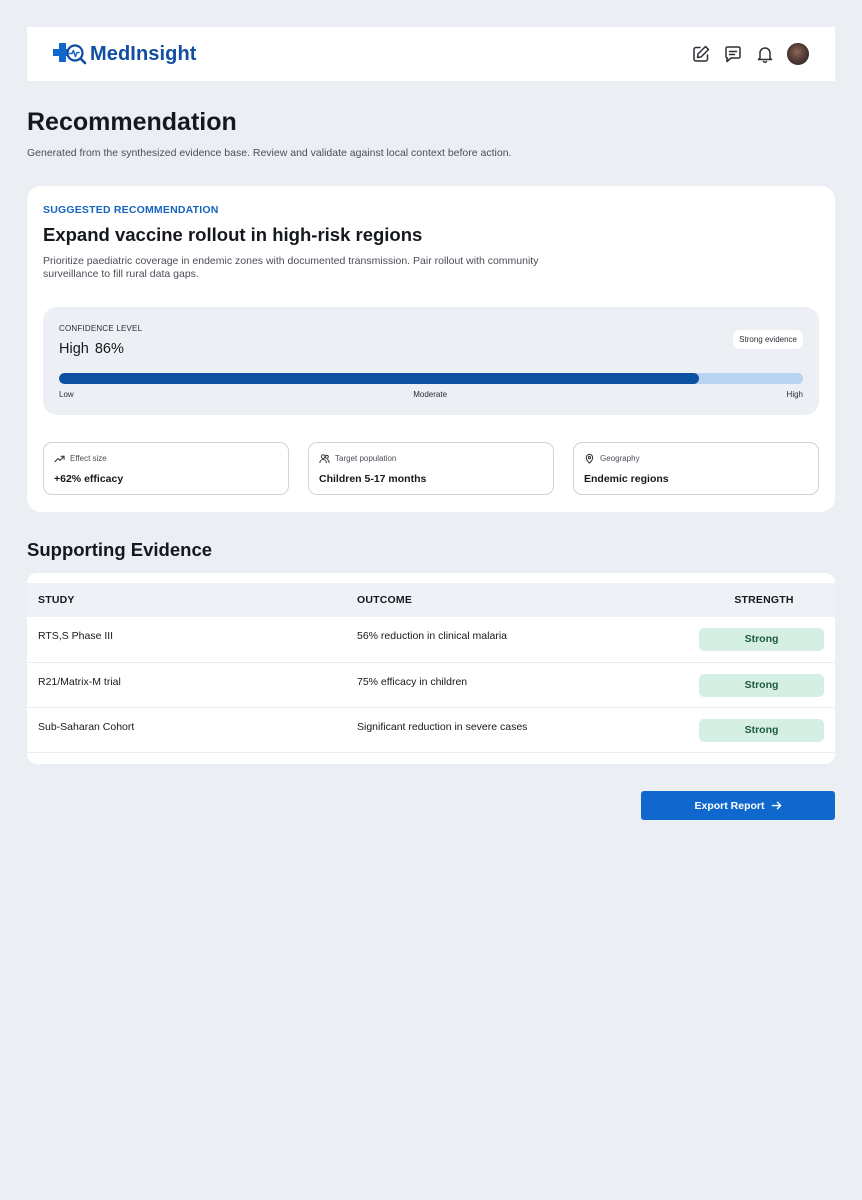 The image size is (862, 1200). I want to click on metric-card-geography: Geography Endemic regions, so click(696, 468).